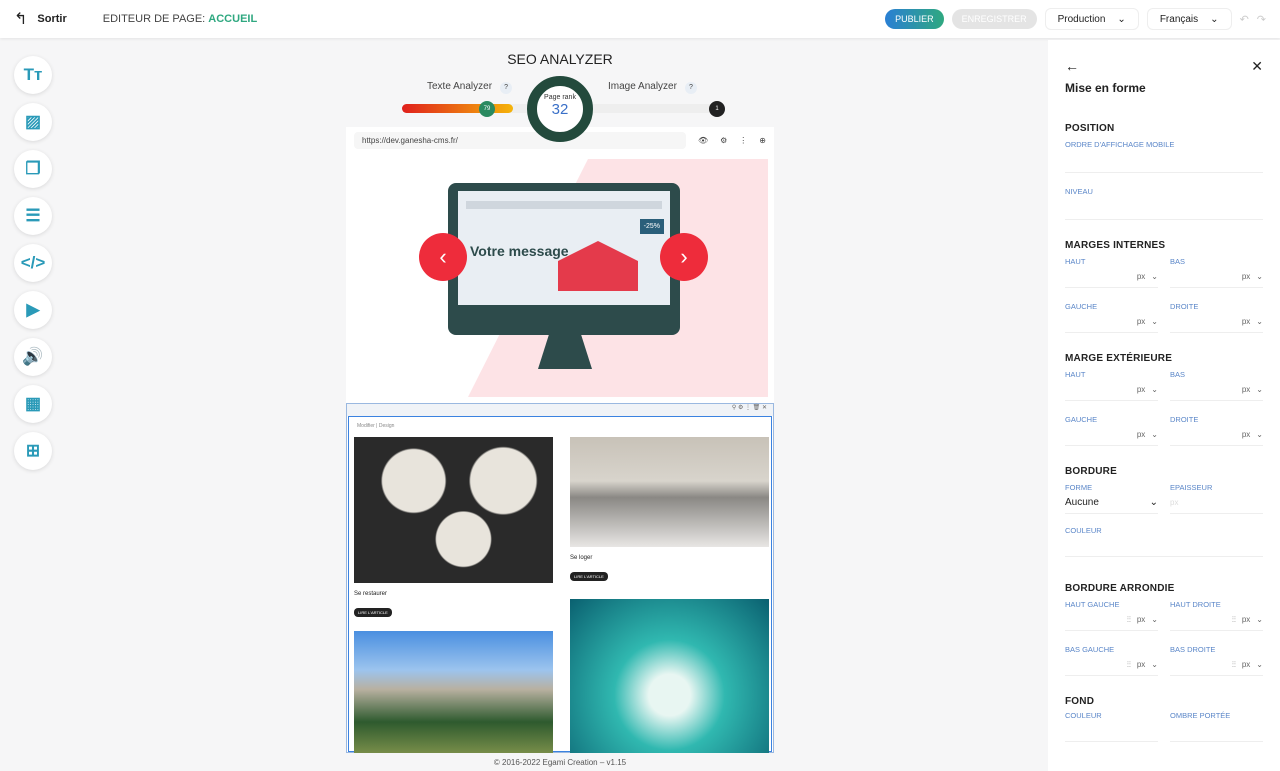  Describe the element at coordinates (684, 257) in the screenshot. I see `slider-next-button: ›` at that location.